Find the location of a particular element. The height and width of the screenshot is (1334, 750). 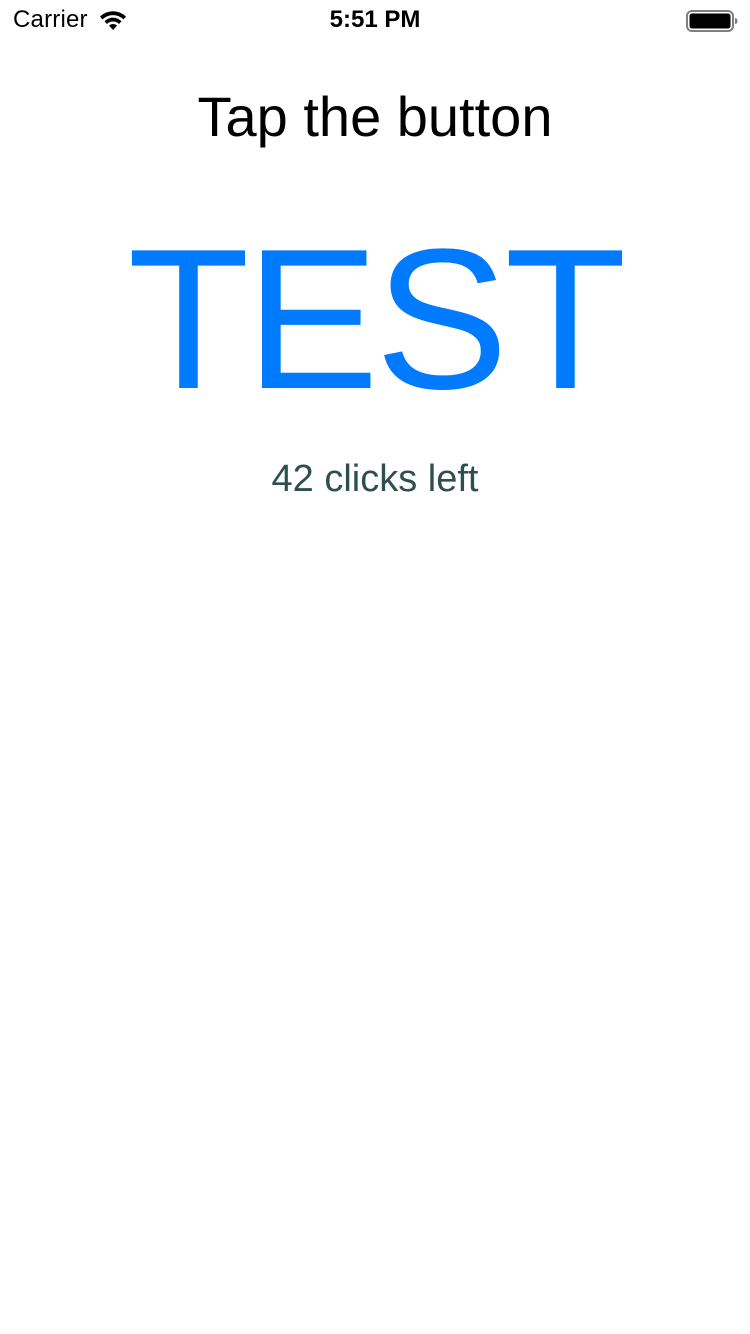

clicks-left-counter: 42 clicks left is located at coordinates (375, 479).